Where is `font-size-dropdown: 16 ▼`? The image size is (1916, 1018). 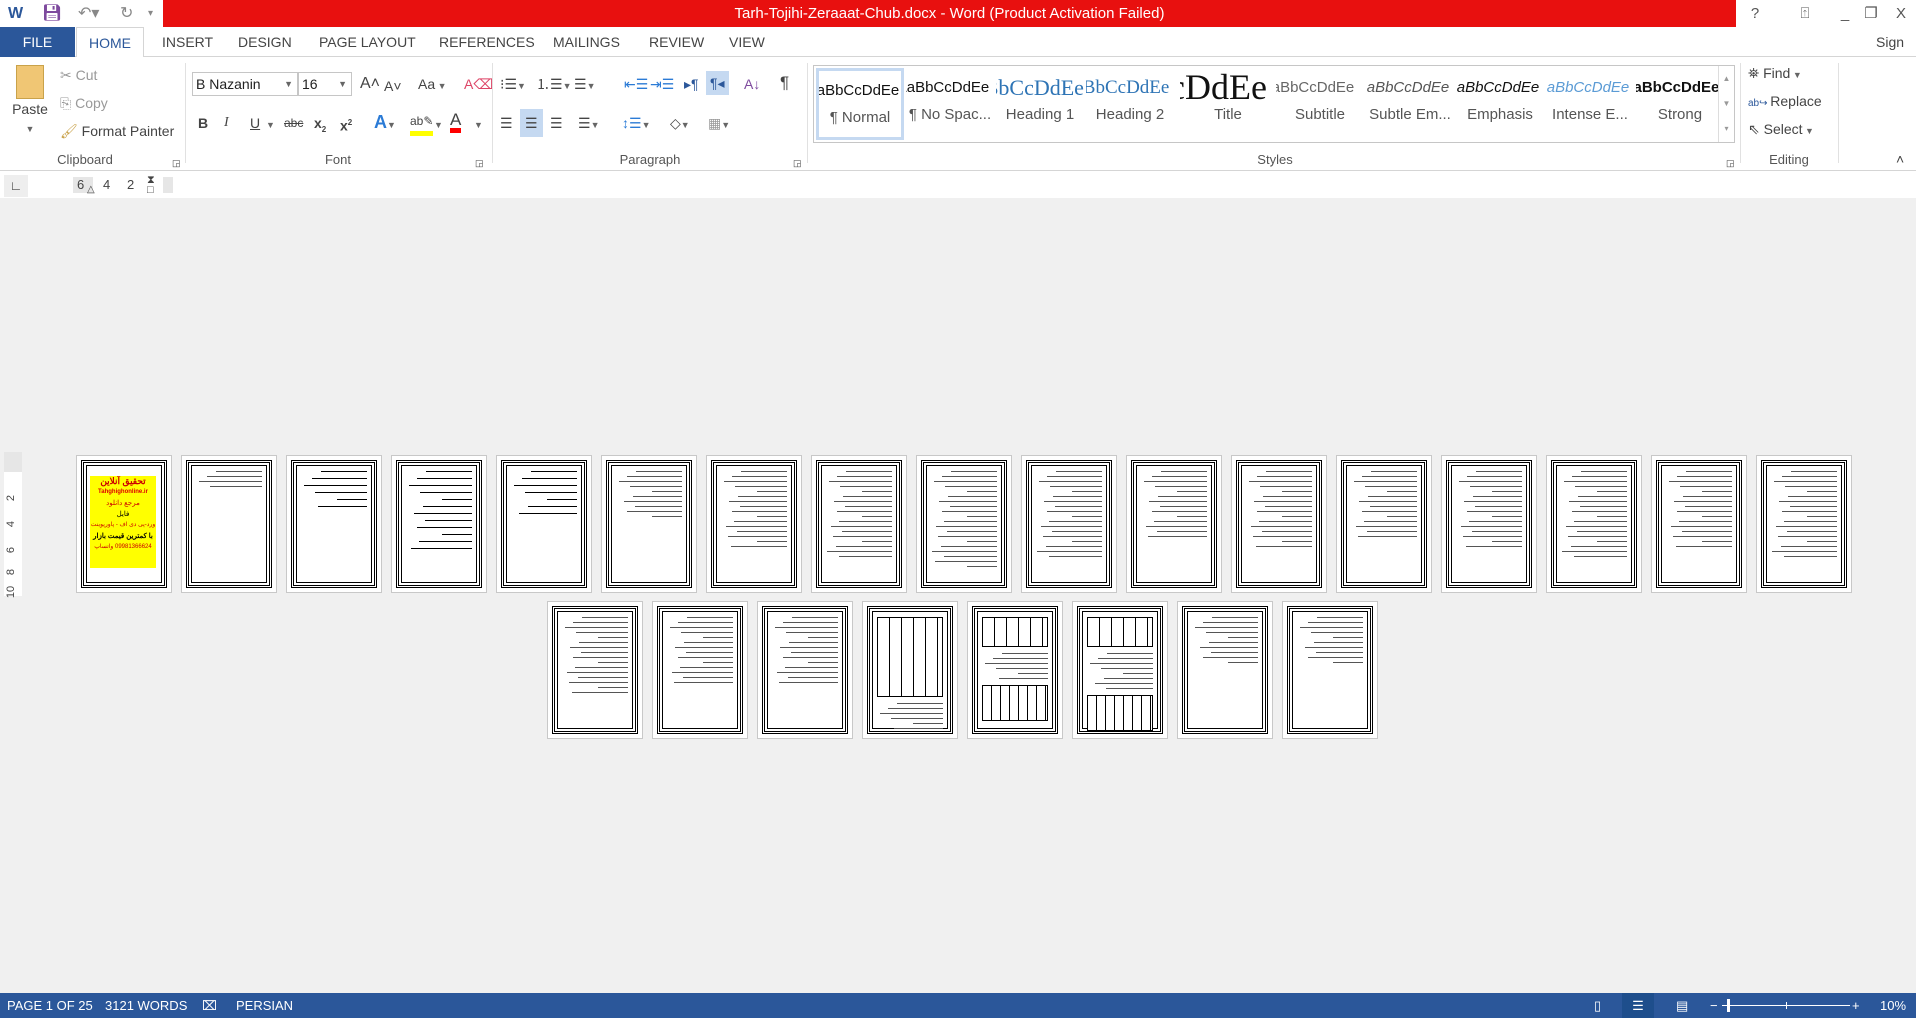 font-size-dropdown: 16 ▼ is located at coordinates (325, 84).